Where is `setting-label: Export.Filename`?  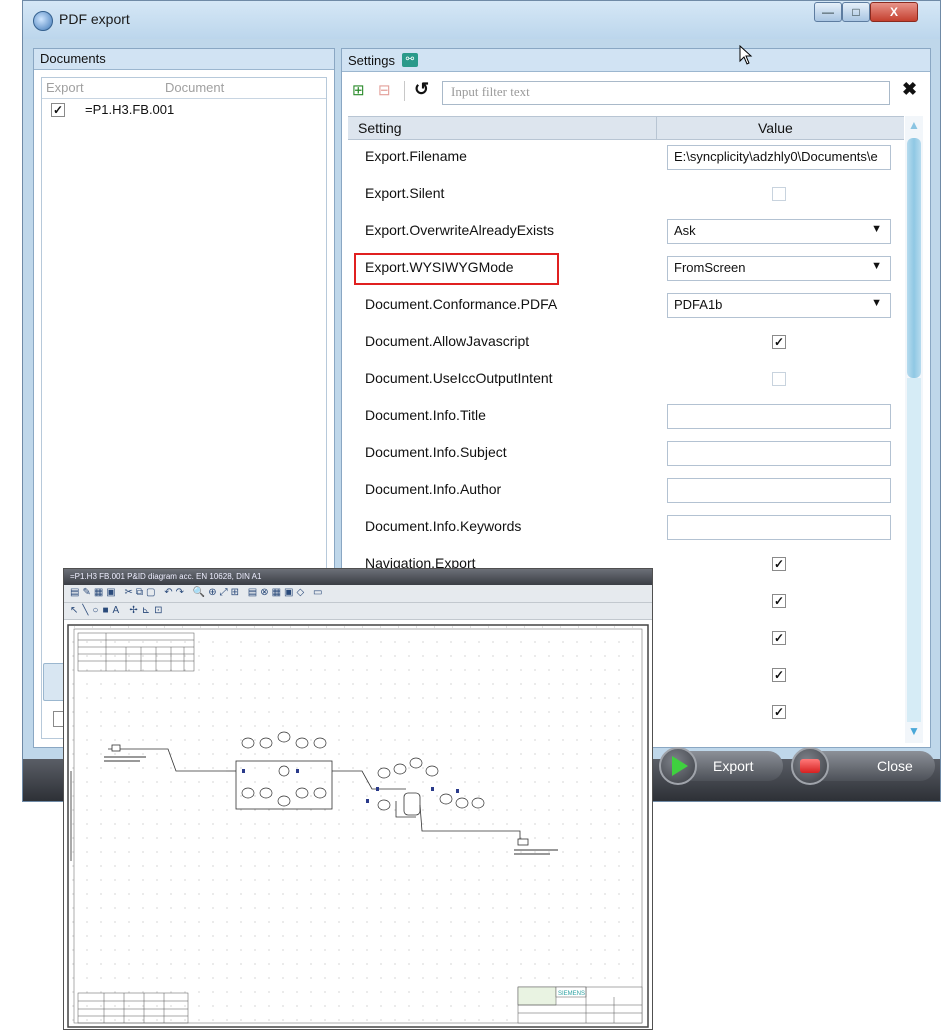
setting-label: Export.Filename is located at coordinates (416, 156).